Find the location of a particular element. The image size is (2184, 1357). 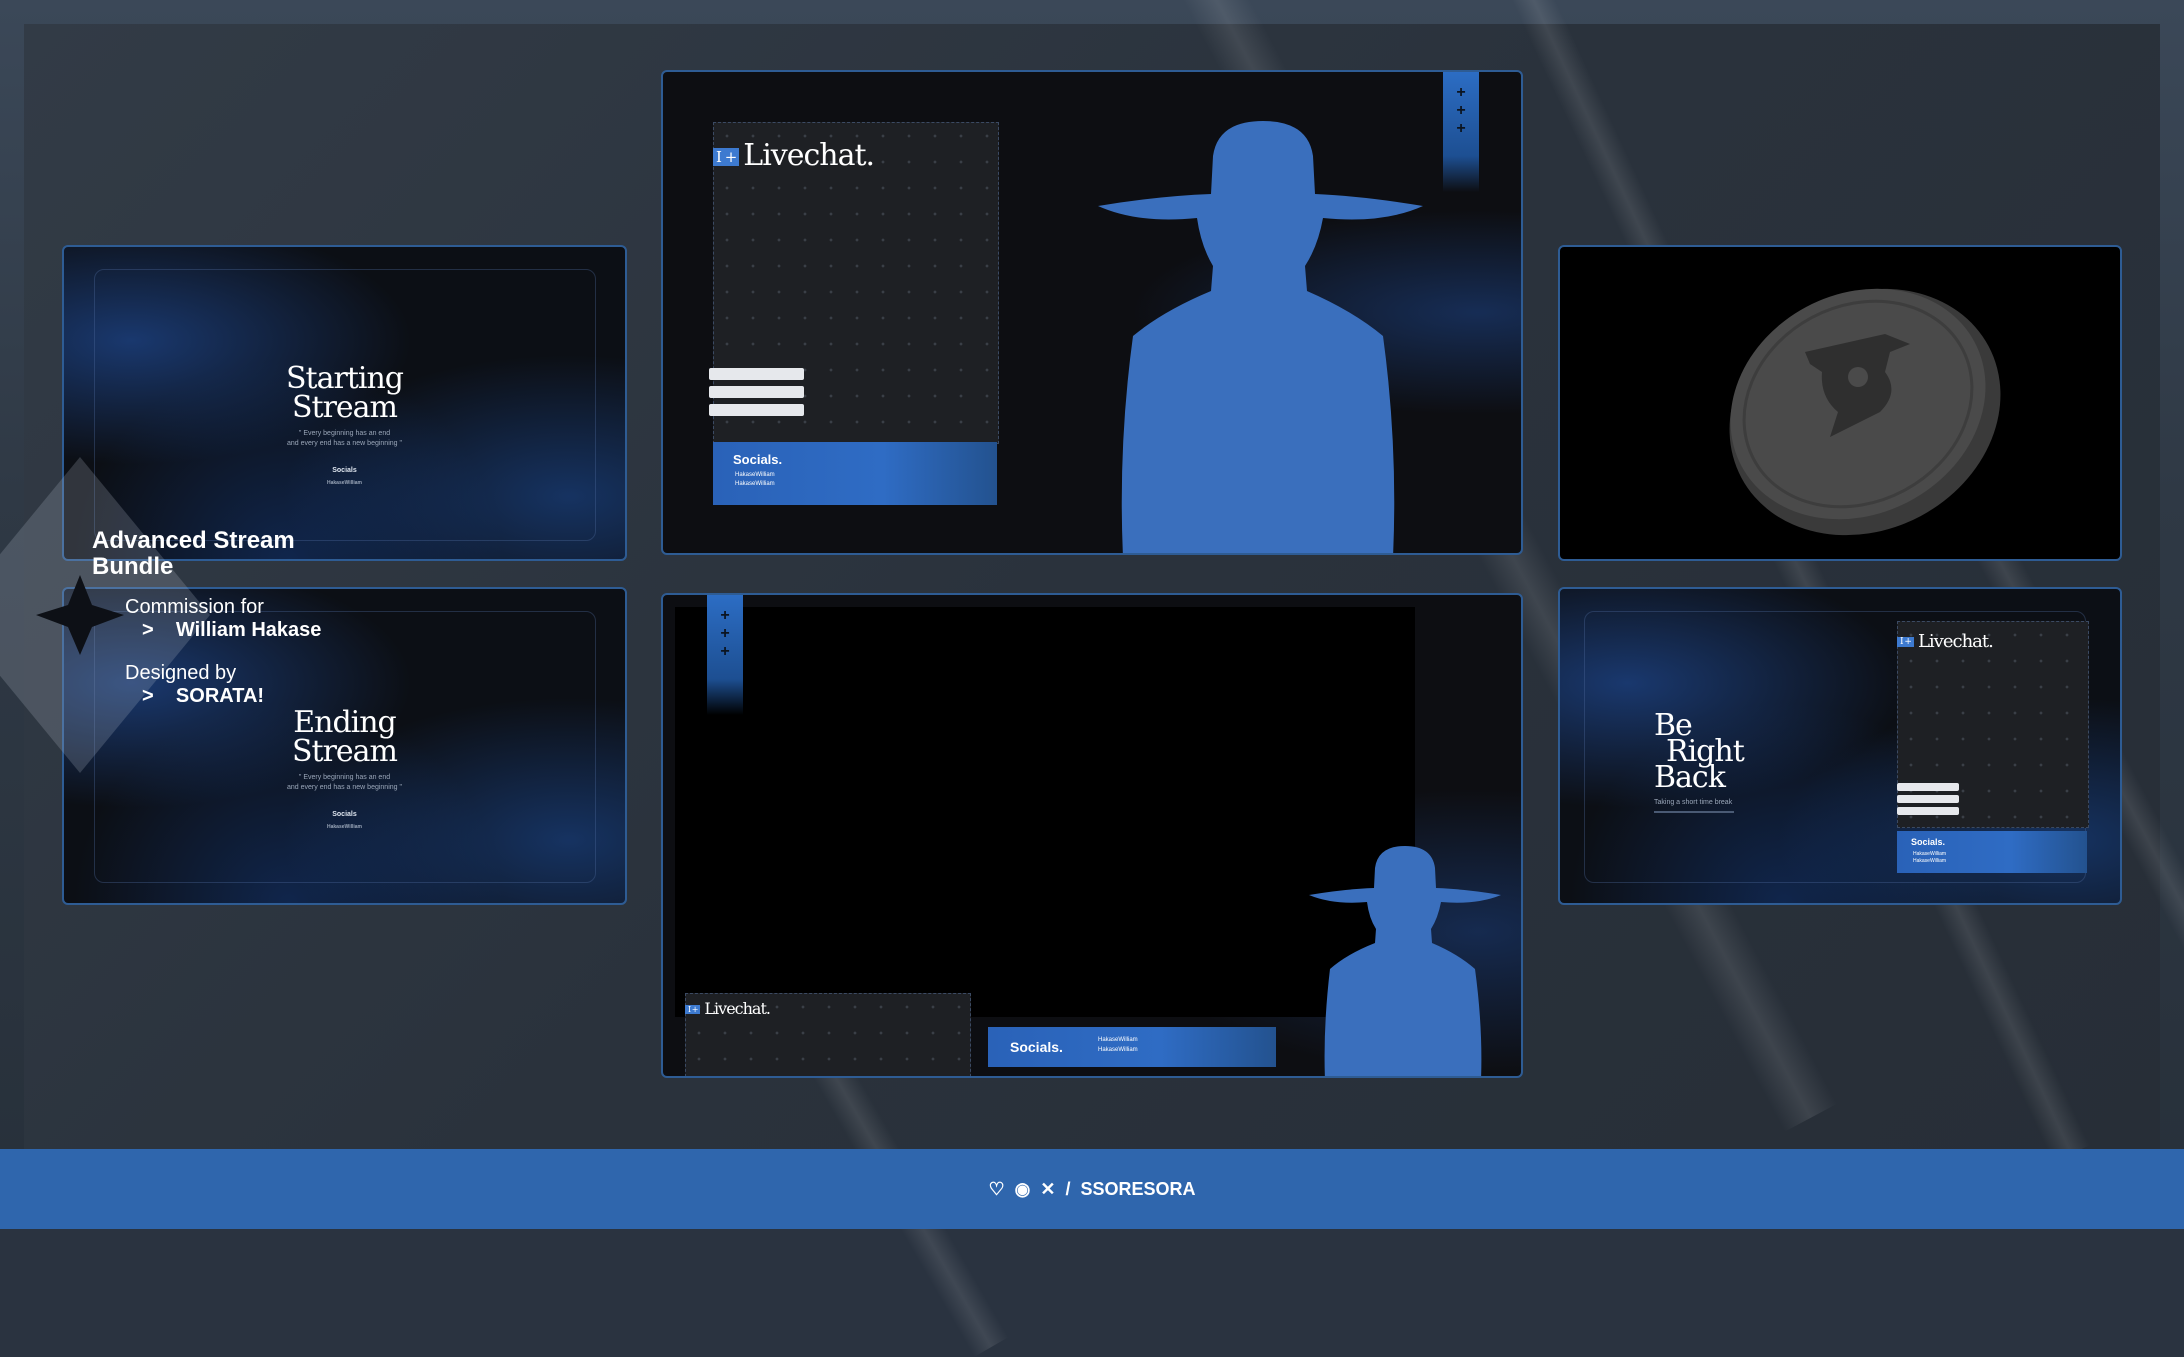

footer-handle: SSORESORA is located at coordinates (1137, 1189).